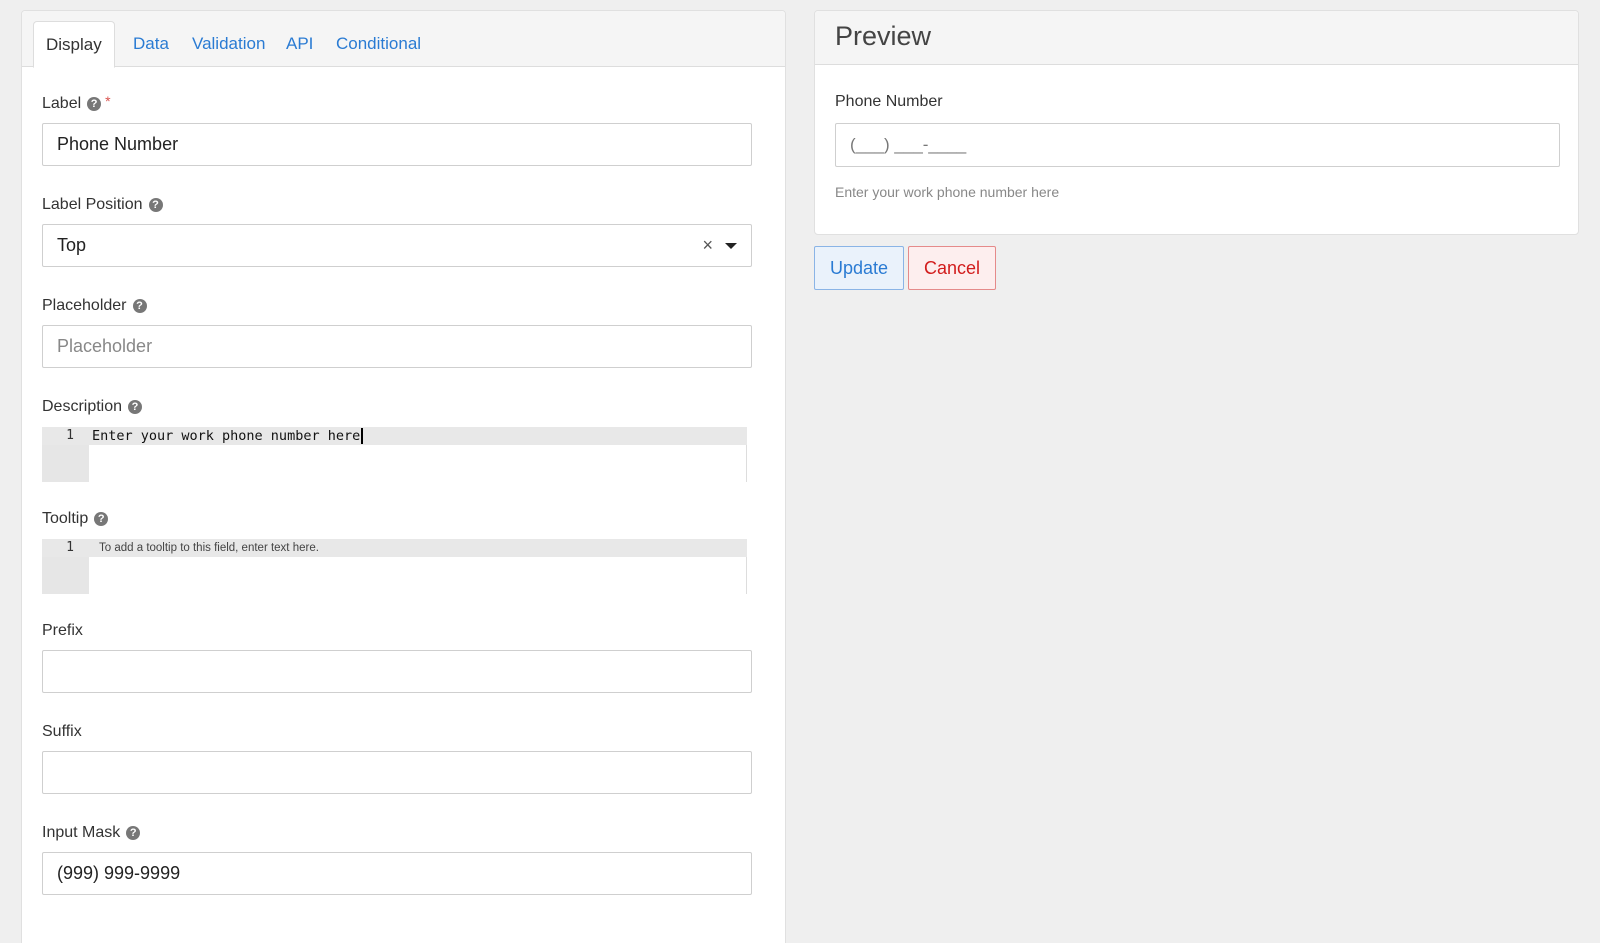 This screenshot has height=943, width=1600. I want to click on description-text: Enter your work phone number here, so click(227, 436).